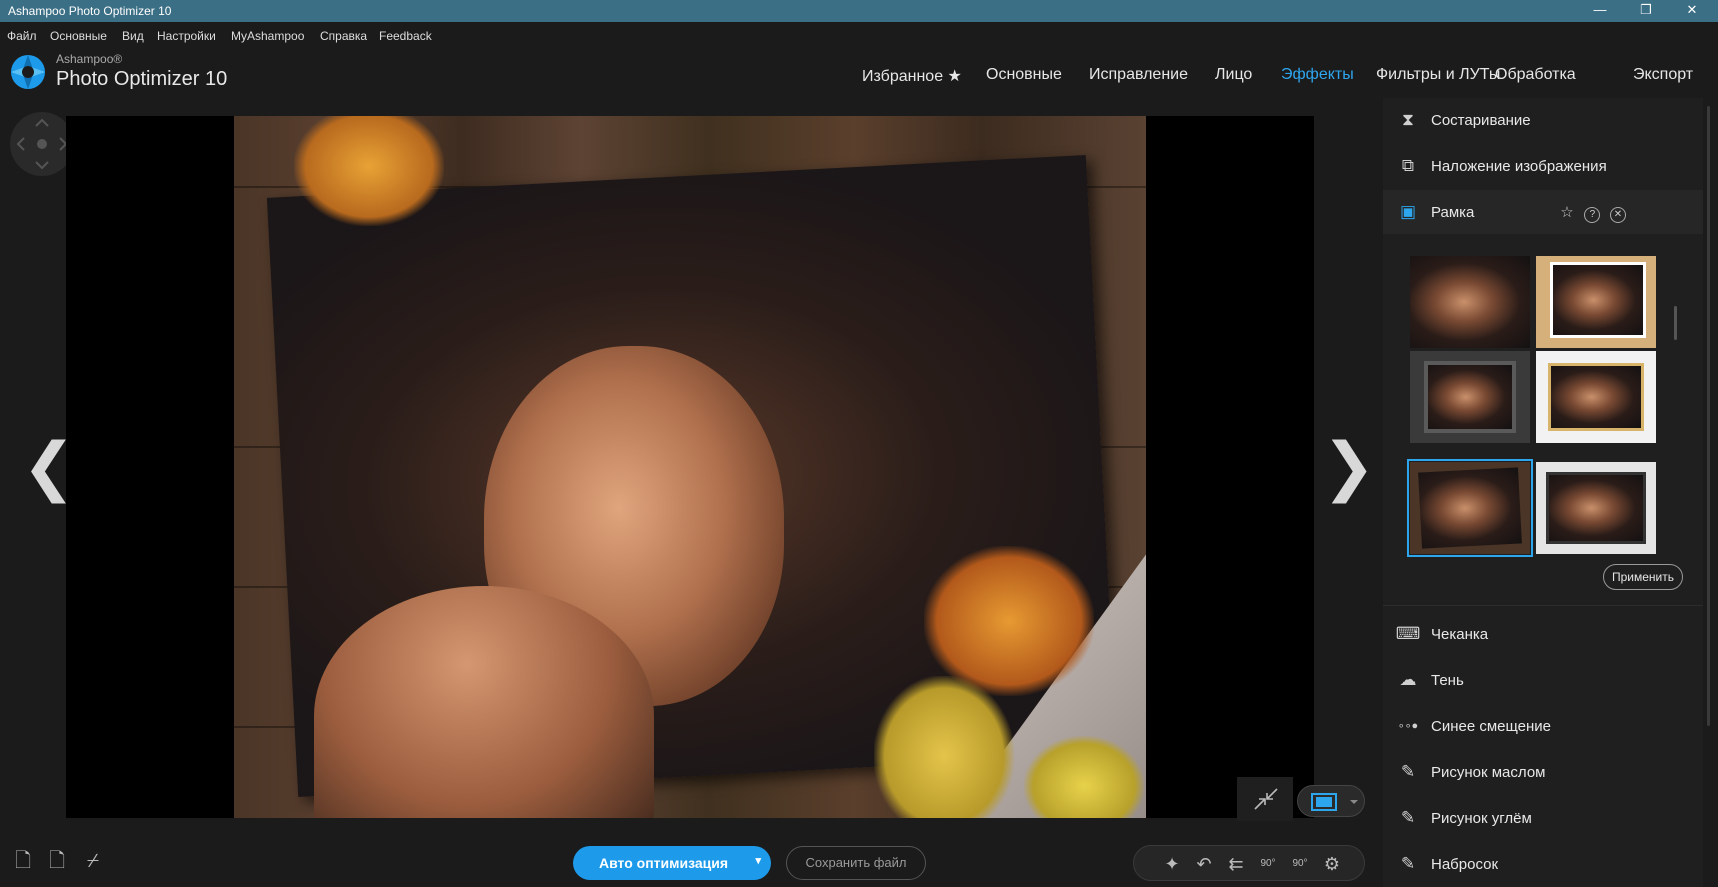 This screenshot has height=887, width=1718. What do you see at coordinates (1535, 75) in the screenshot?
I see `tab-processing: Обработка` at bounding box center [1535, 75].